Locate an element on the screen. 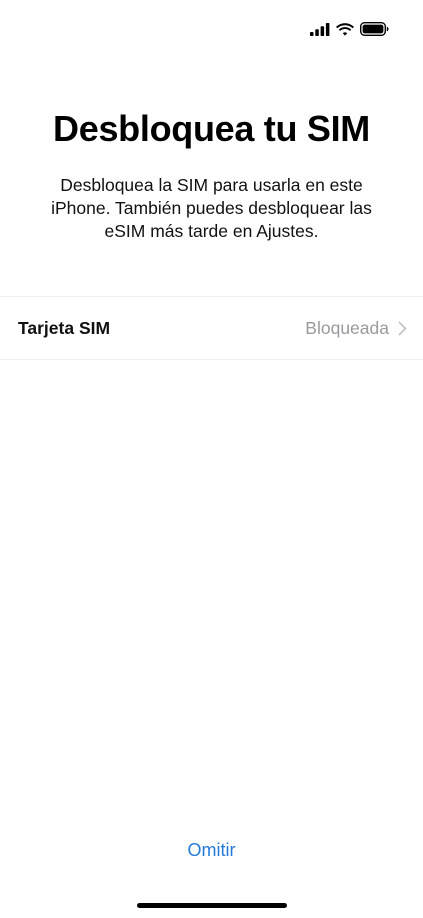 Image resolution: width=423 pixels, height=918 pixels. battery-icon is located at coordinates (374, 29).